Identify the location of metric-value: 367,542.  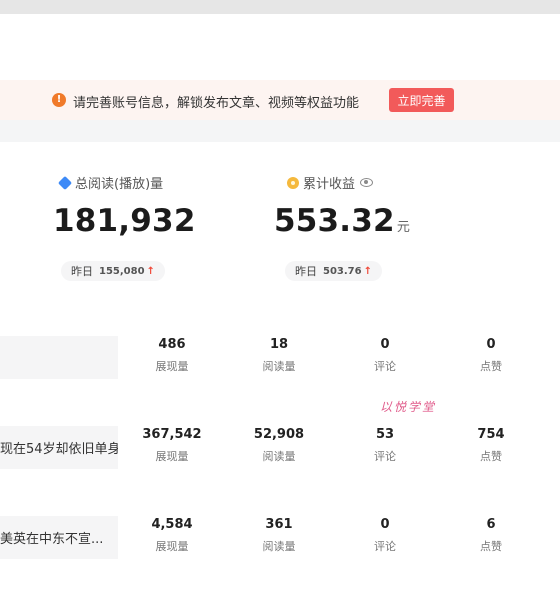
(172, 434).